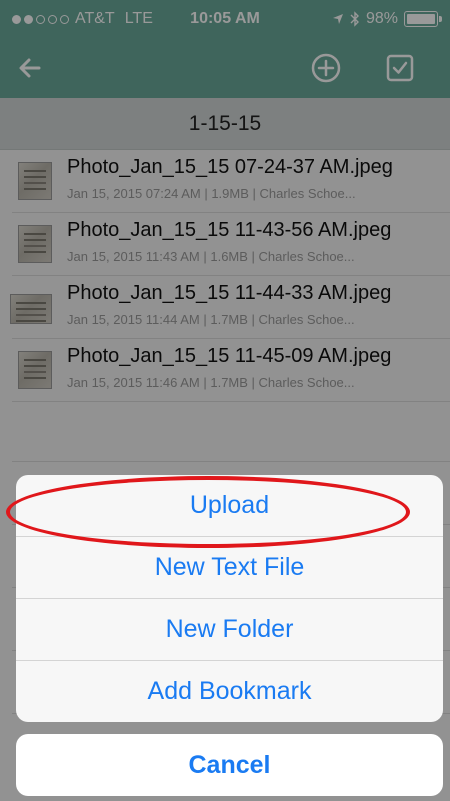 The height and width of the screenshot is (801, 450). I want to click on new-text-file-button: New Text File, so click(229, 568).